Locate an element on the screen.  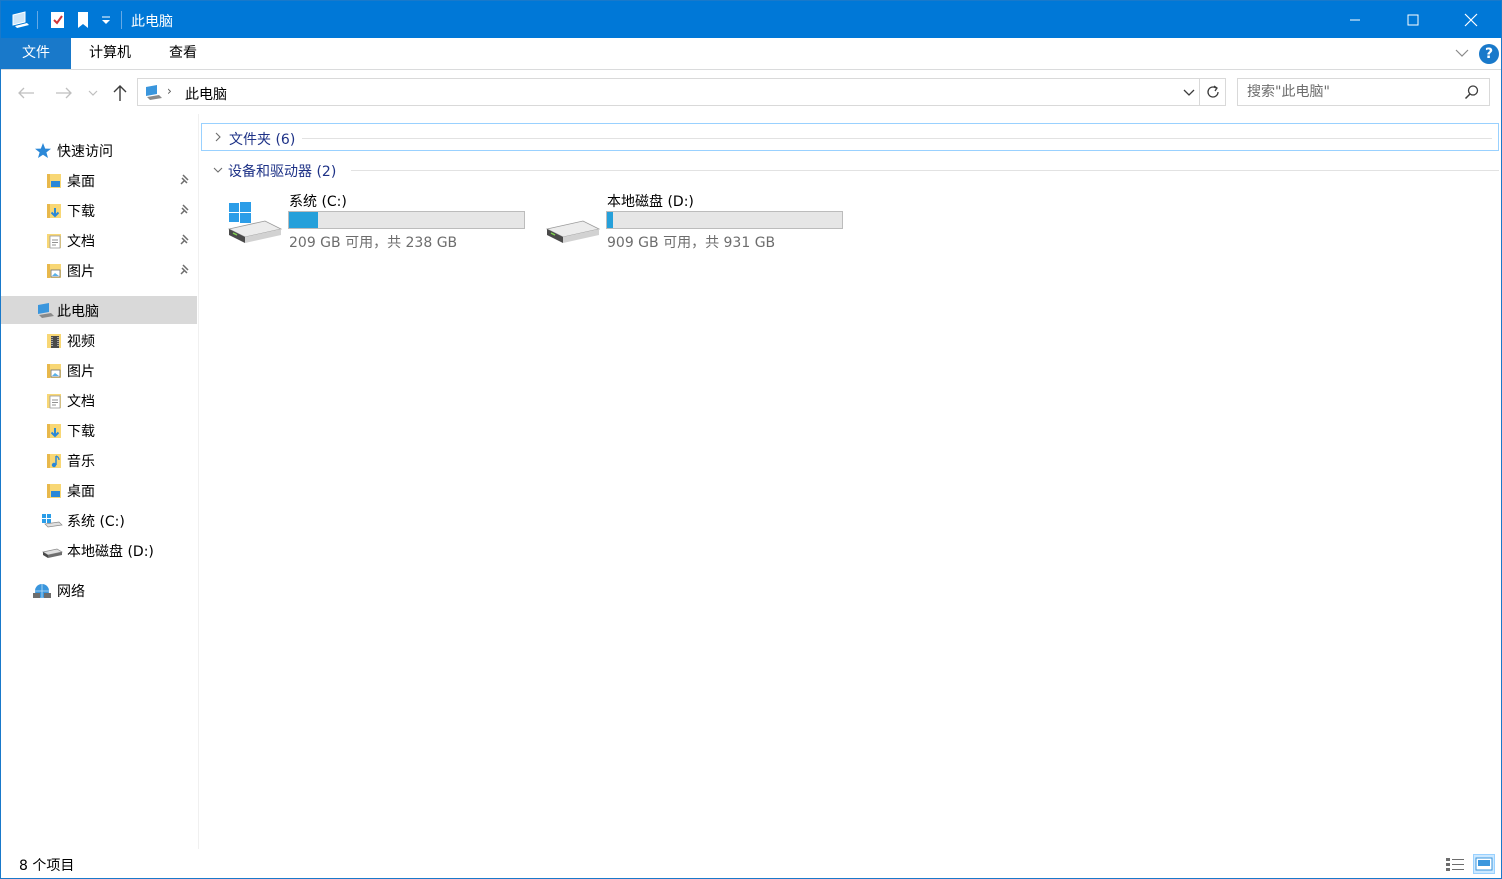
properties-icon is located at coordinates (58, 20).